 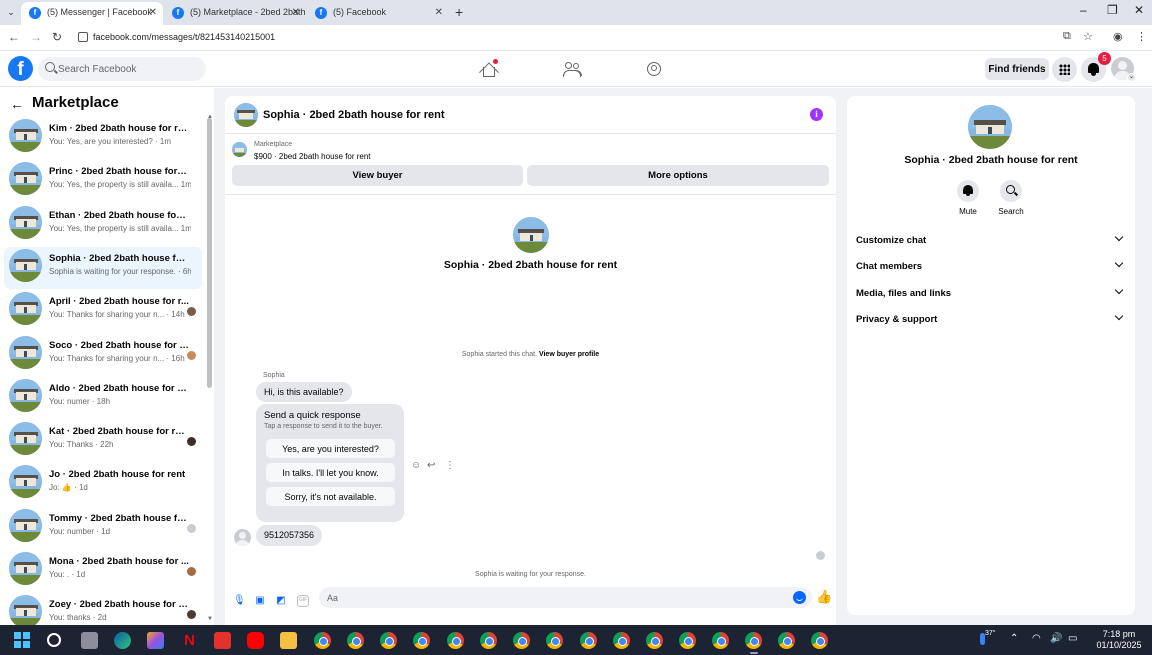 What do you see at coordinates (489, 71) in the screenshot?
I see `home-icon` at bounding box center [489, 71].